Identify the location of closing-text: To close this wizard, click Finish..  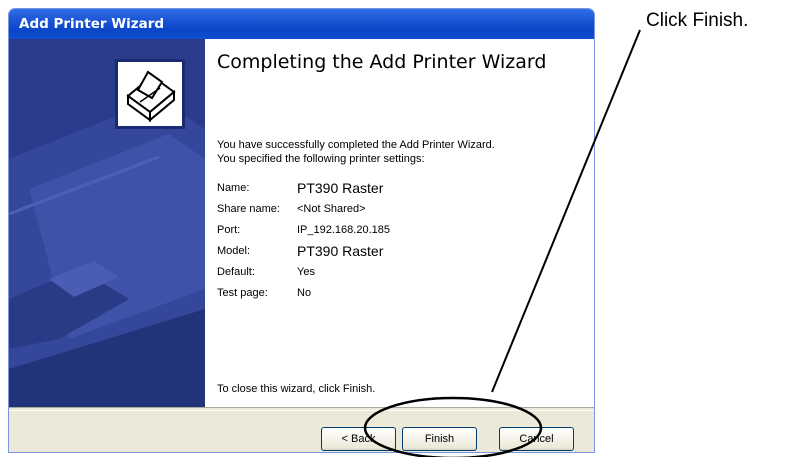
(296, 389).